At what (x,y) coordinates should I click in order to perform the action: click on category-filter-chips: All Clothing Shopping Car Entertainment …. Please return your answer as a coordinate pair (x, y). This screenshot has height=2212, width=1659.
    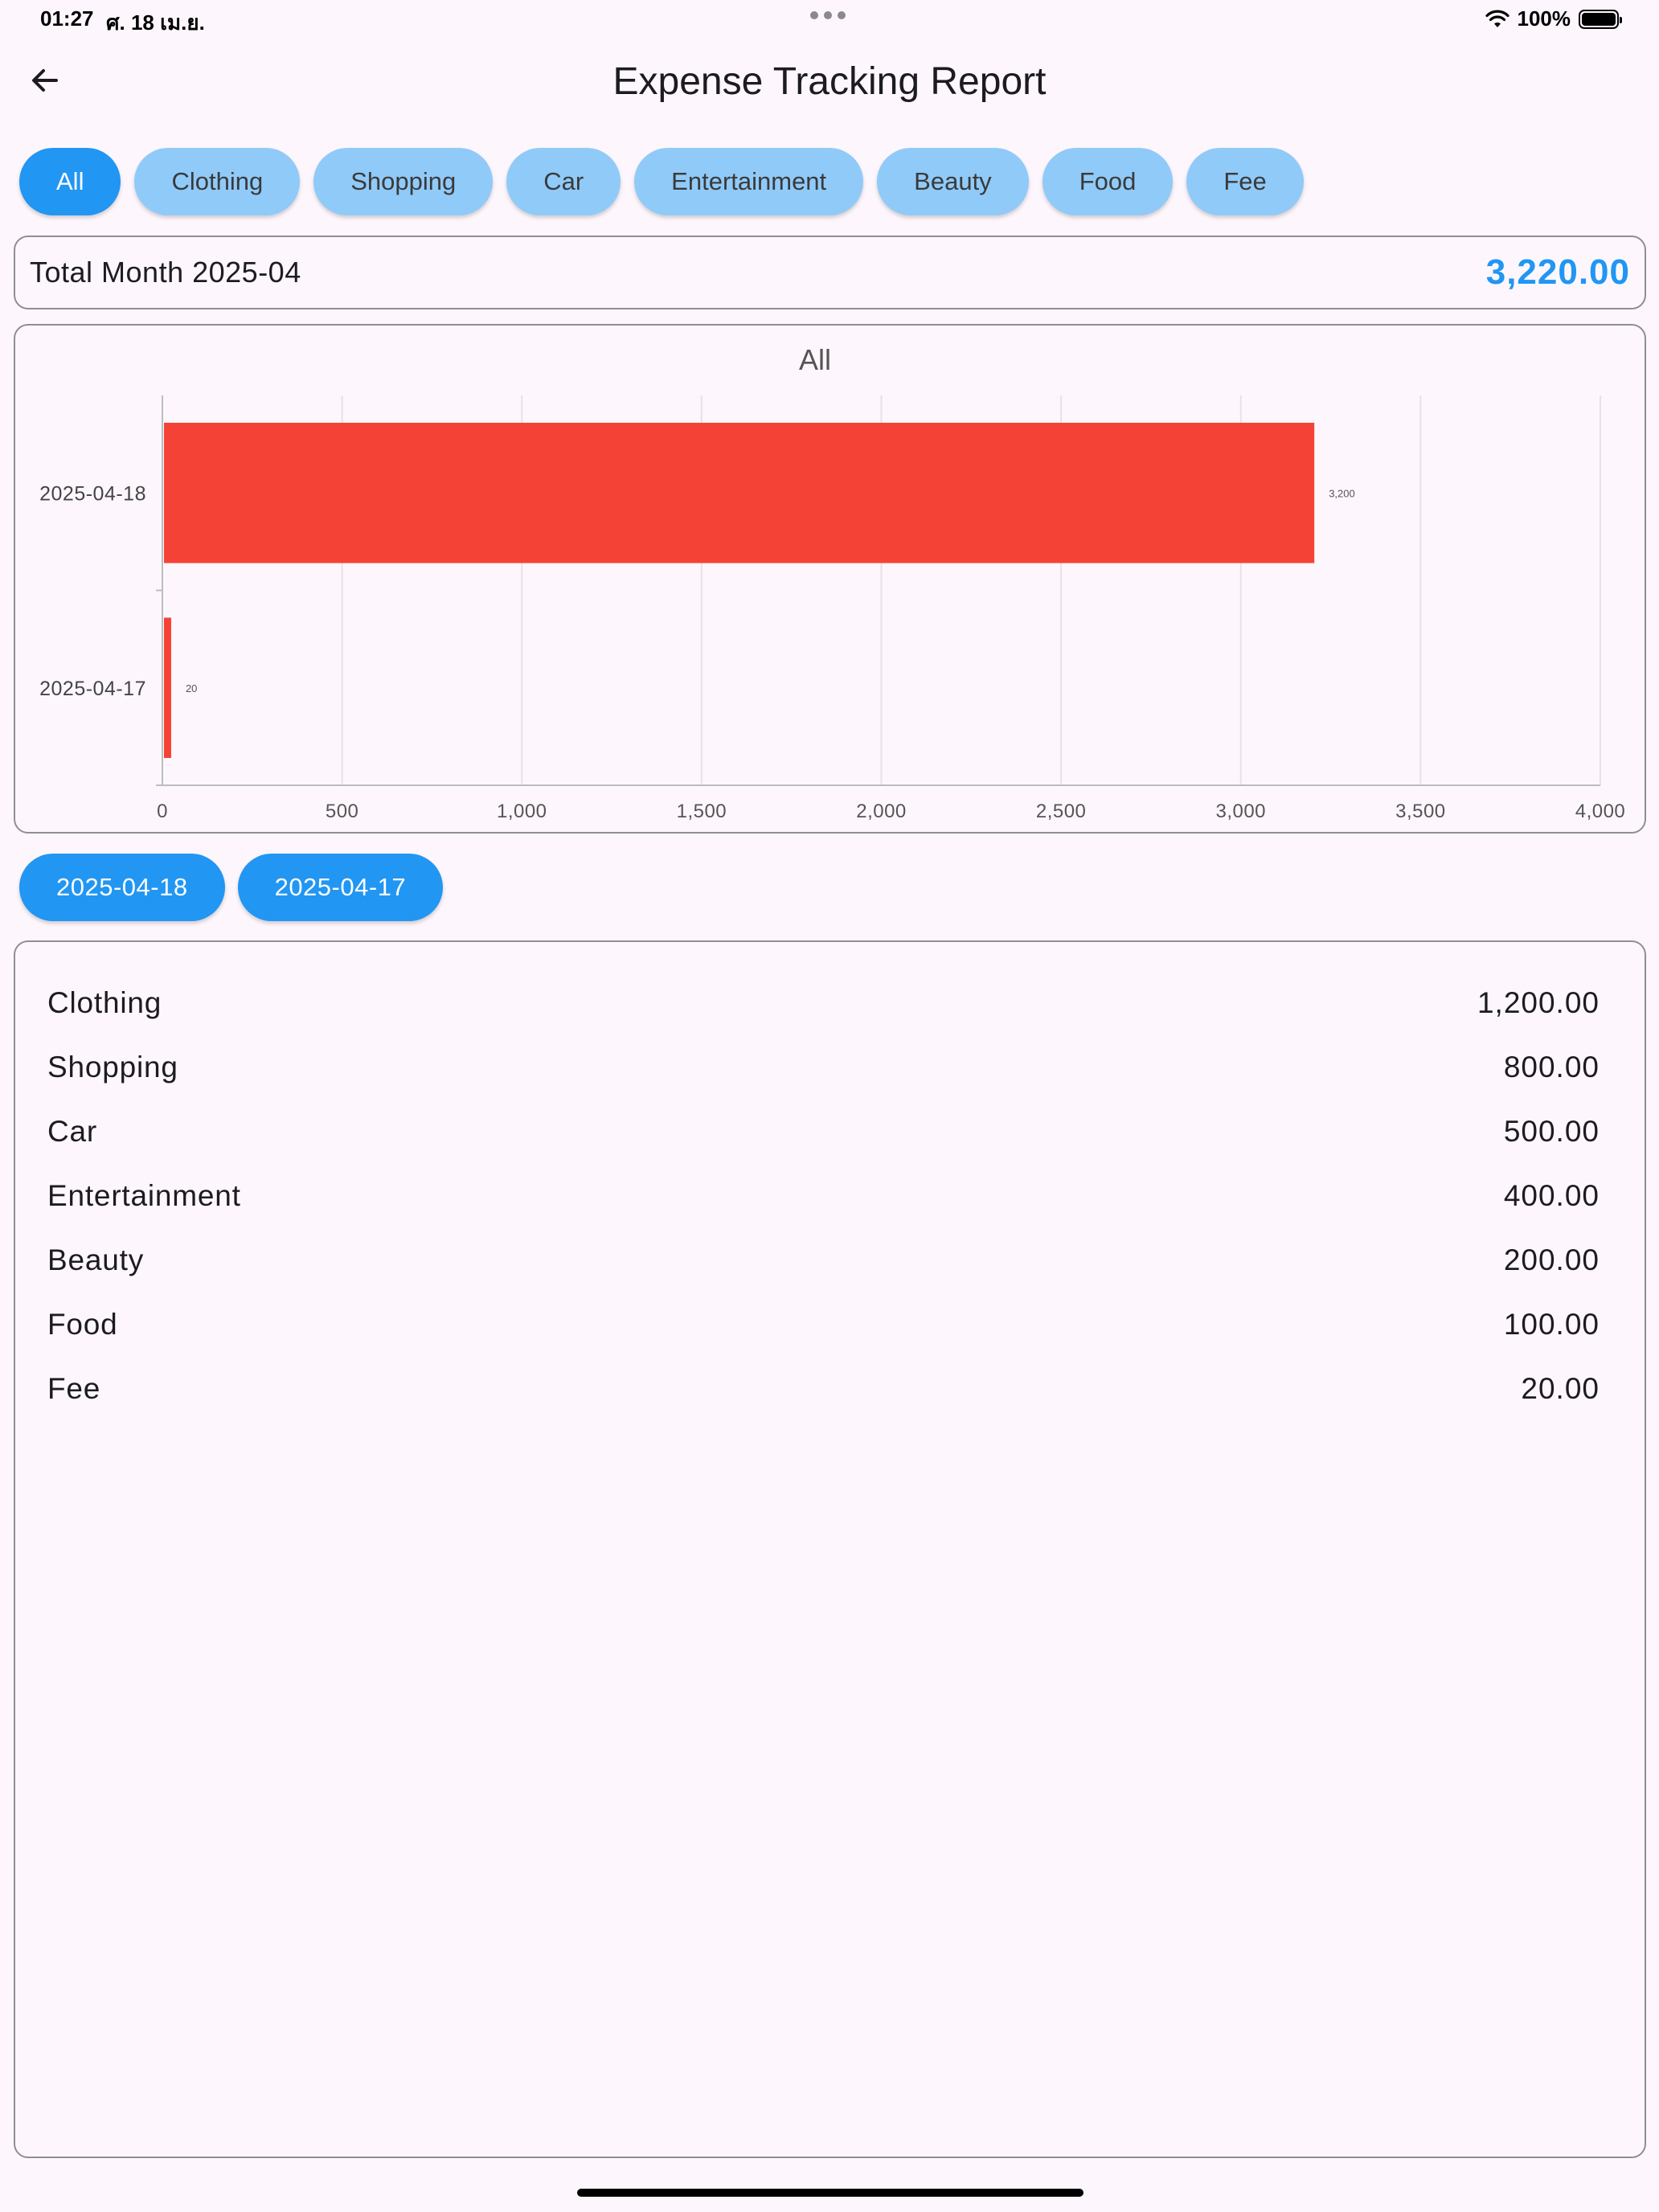
    Looking at the image, I should click on (661, 181).